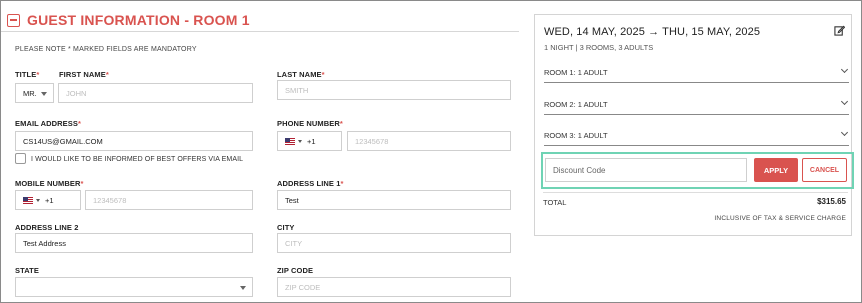 The image size is (862, 303). I want to click on mobile-code: +1, so click(49, 200).